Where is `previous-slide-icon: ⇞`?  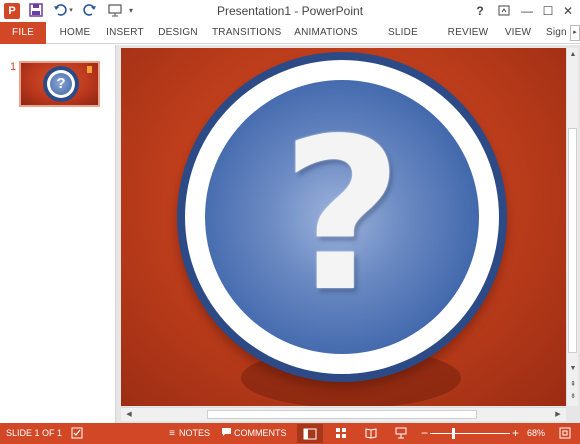 previous-slide-icon: ⇞ is located at coordinates (573, 385).